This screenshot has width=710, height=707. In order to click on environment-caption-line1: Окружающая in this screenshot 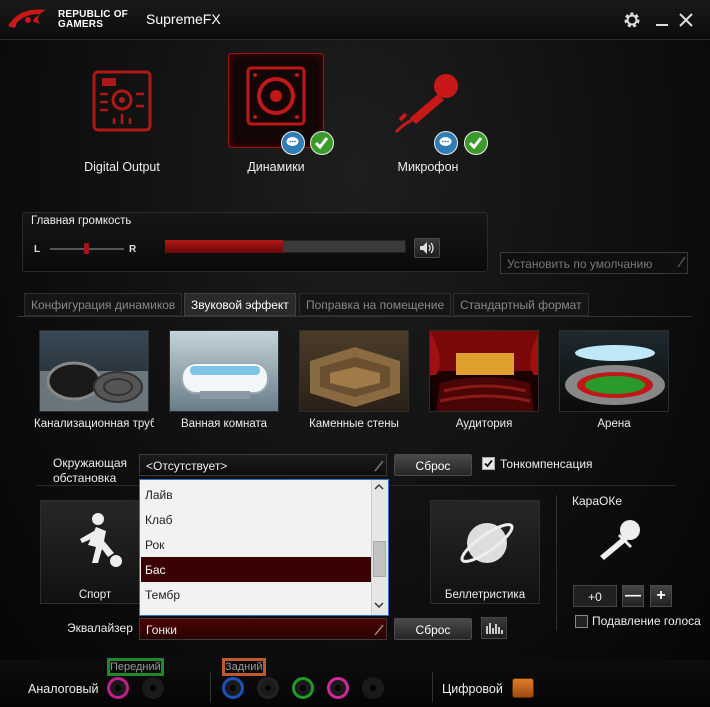, I will do `click(90, 463)`.